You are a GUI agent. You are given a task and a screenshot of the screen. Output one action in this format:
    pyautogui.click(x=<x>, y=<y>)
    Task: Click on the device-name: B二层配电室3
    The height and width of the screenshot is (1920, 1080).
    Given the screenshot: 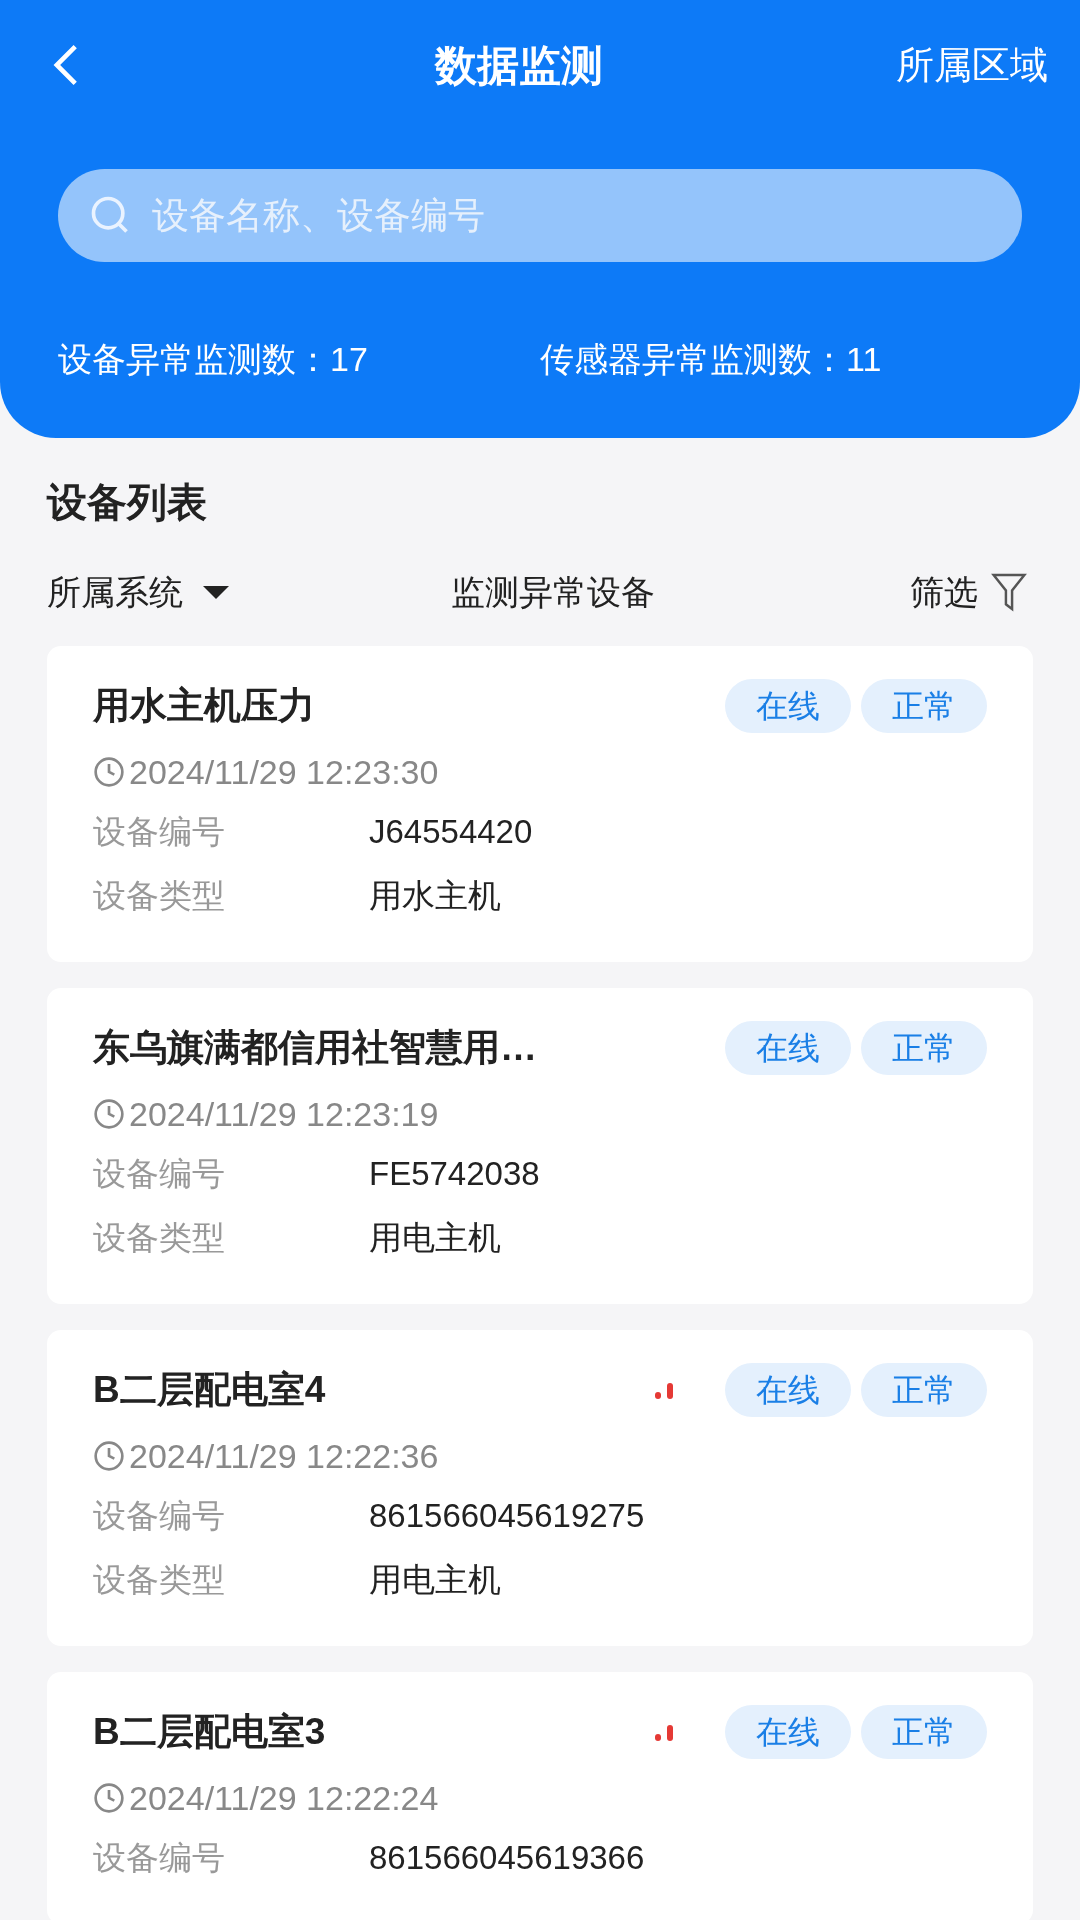 What is the action you would take?
    pyautogui.click(x=210, y=1732)
    